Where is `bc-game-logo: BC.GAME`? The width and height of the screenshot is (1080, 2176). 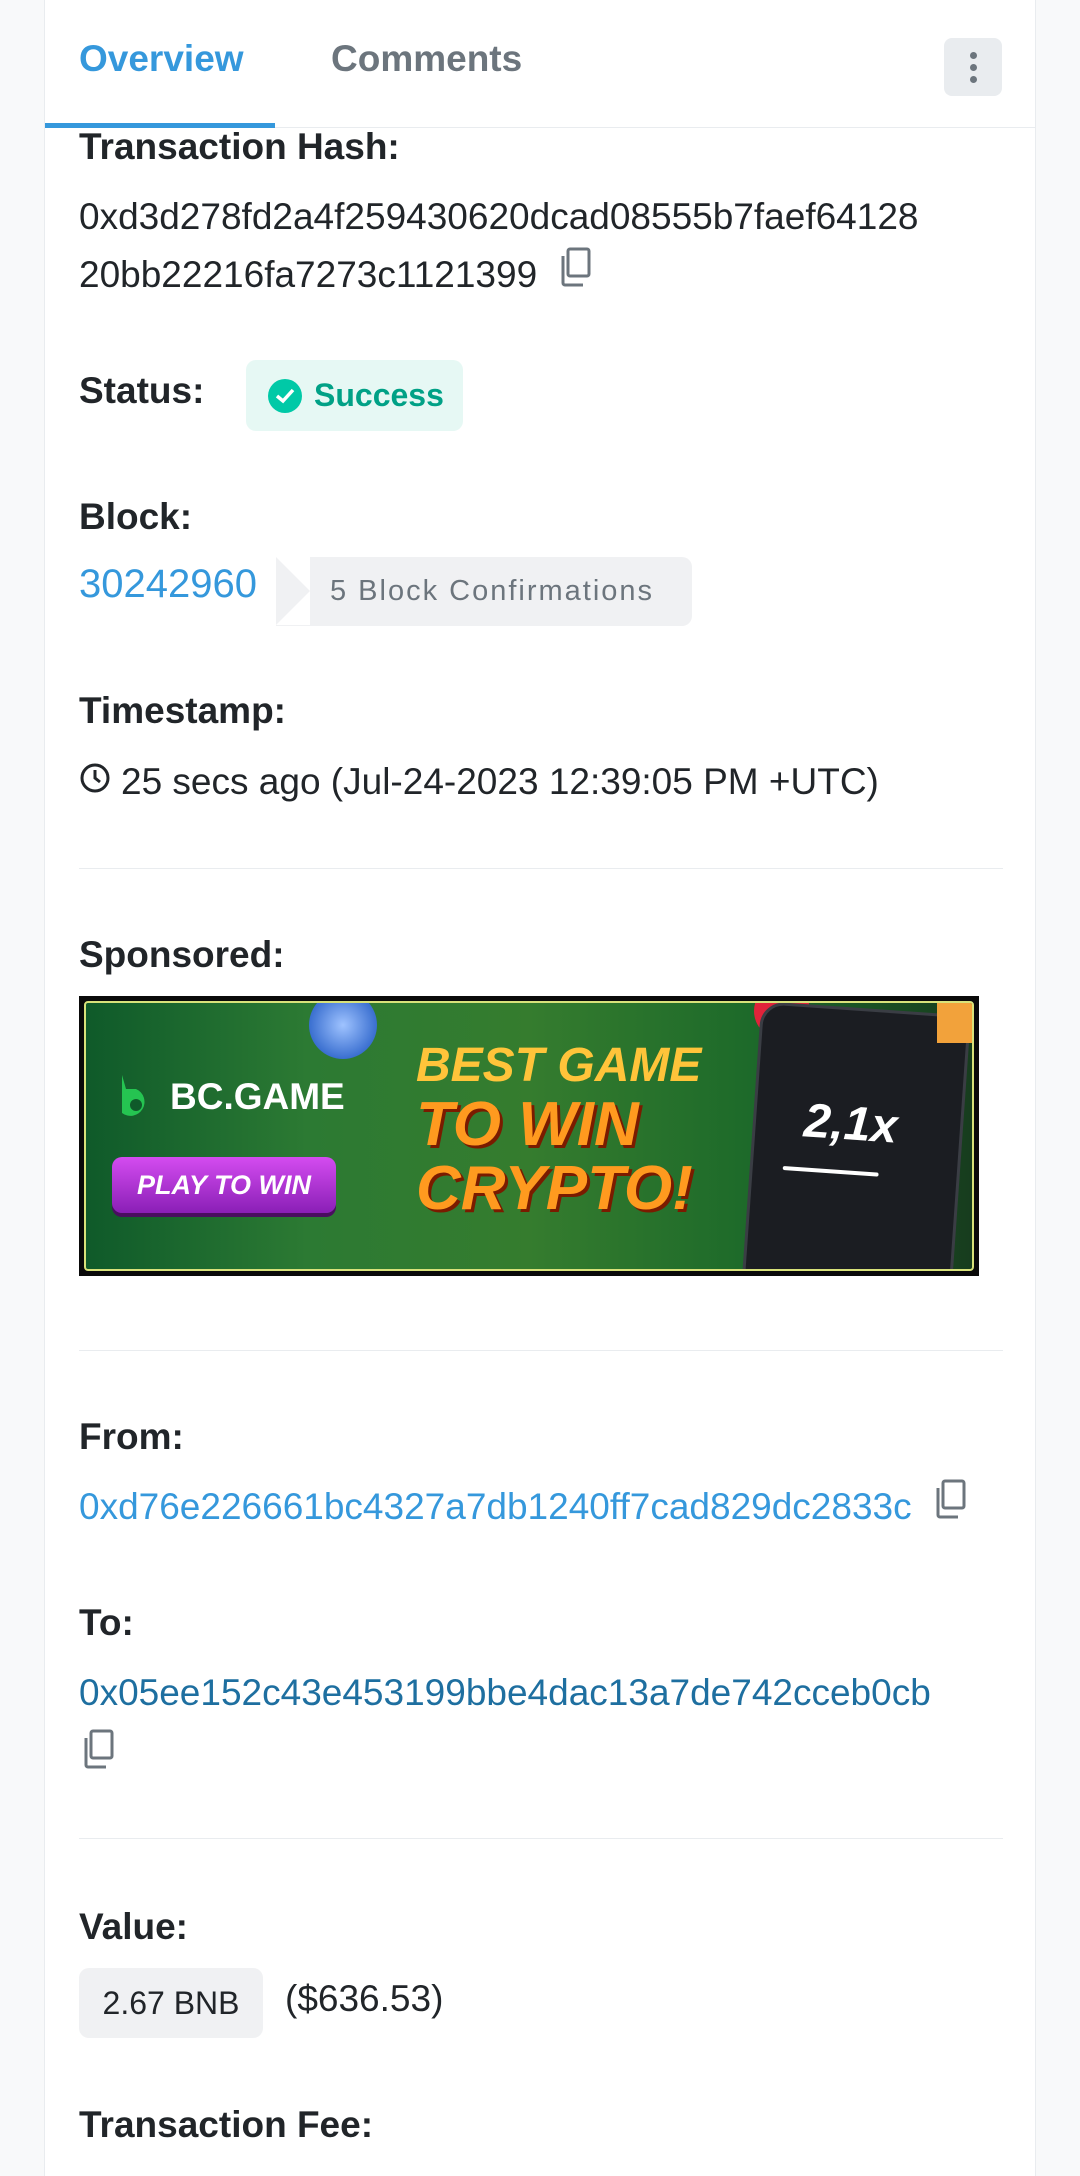
bc-game-logo: BC.GAME is located at coordinates (230, 1097).